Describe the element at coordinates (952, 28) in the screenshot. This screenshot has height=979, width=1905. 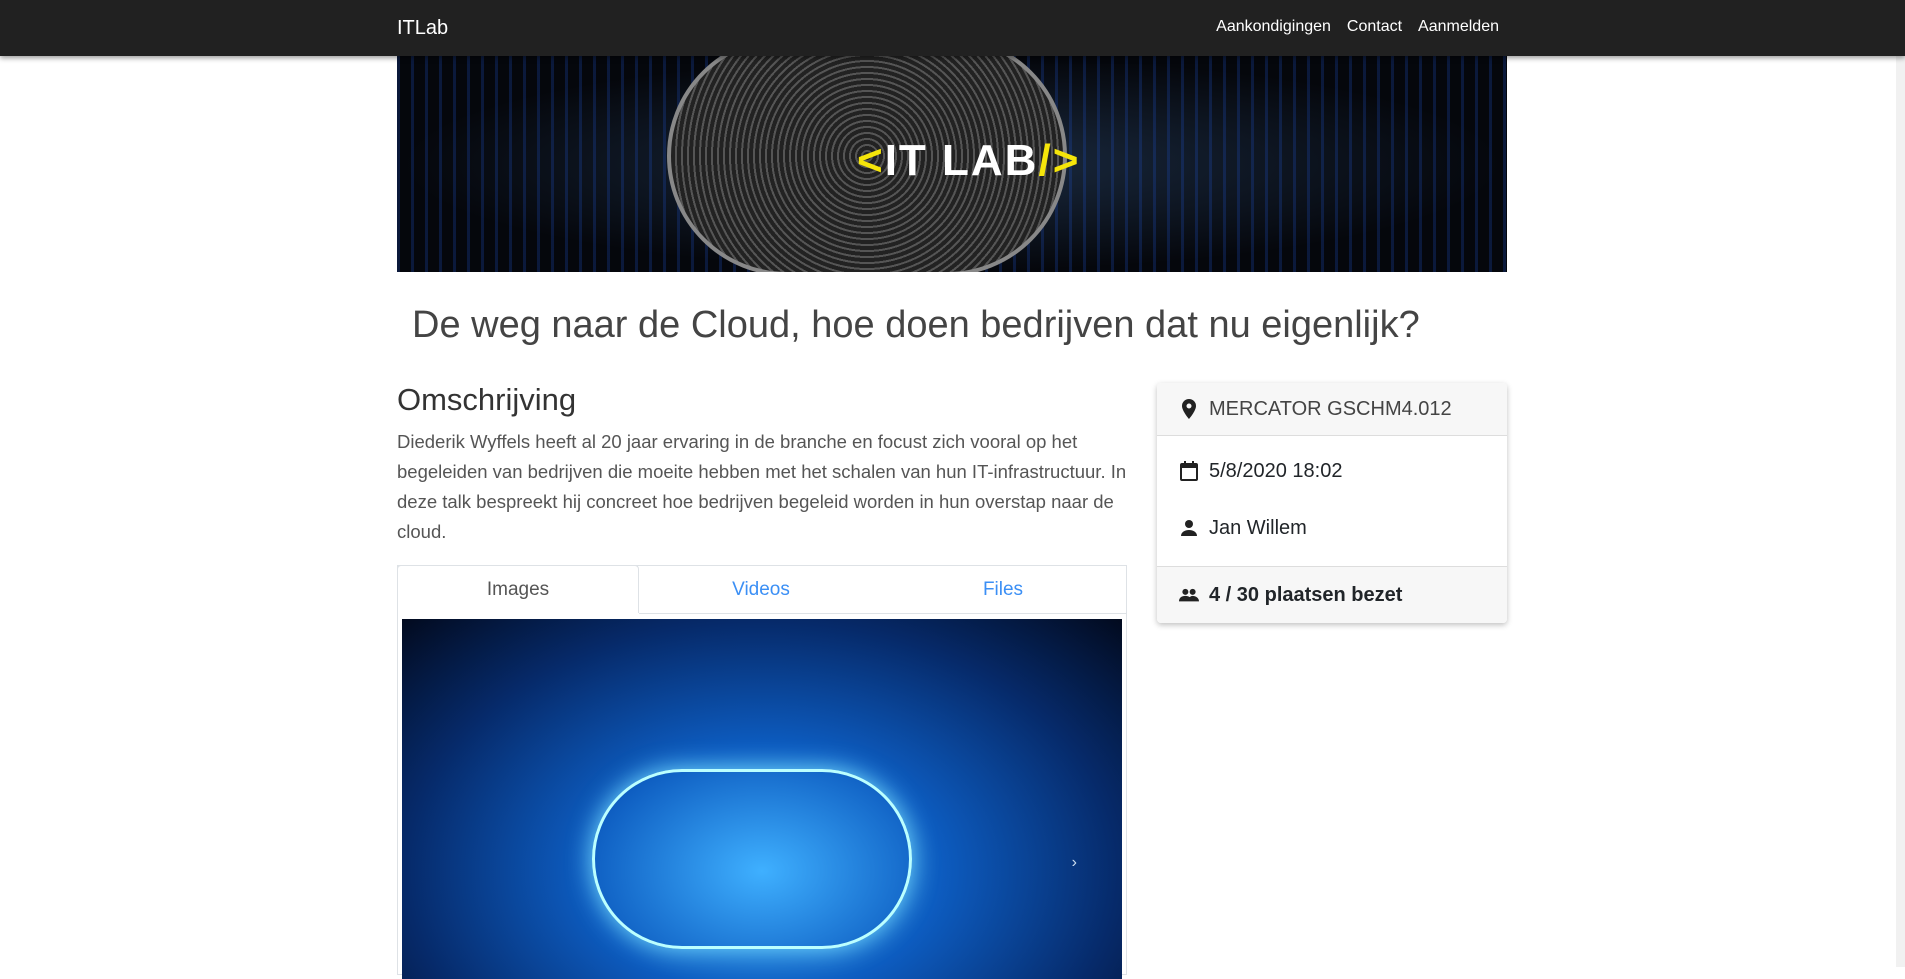
I see `navbar: ITLab Aankondigingen Contact Aanmelden` at that location.